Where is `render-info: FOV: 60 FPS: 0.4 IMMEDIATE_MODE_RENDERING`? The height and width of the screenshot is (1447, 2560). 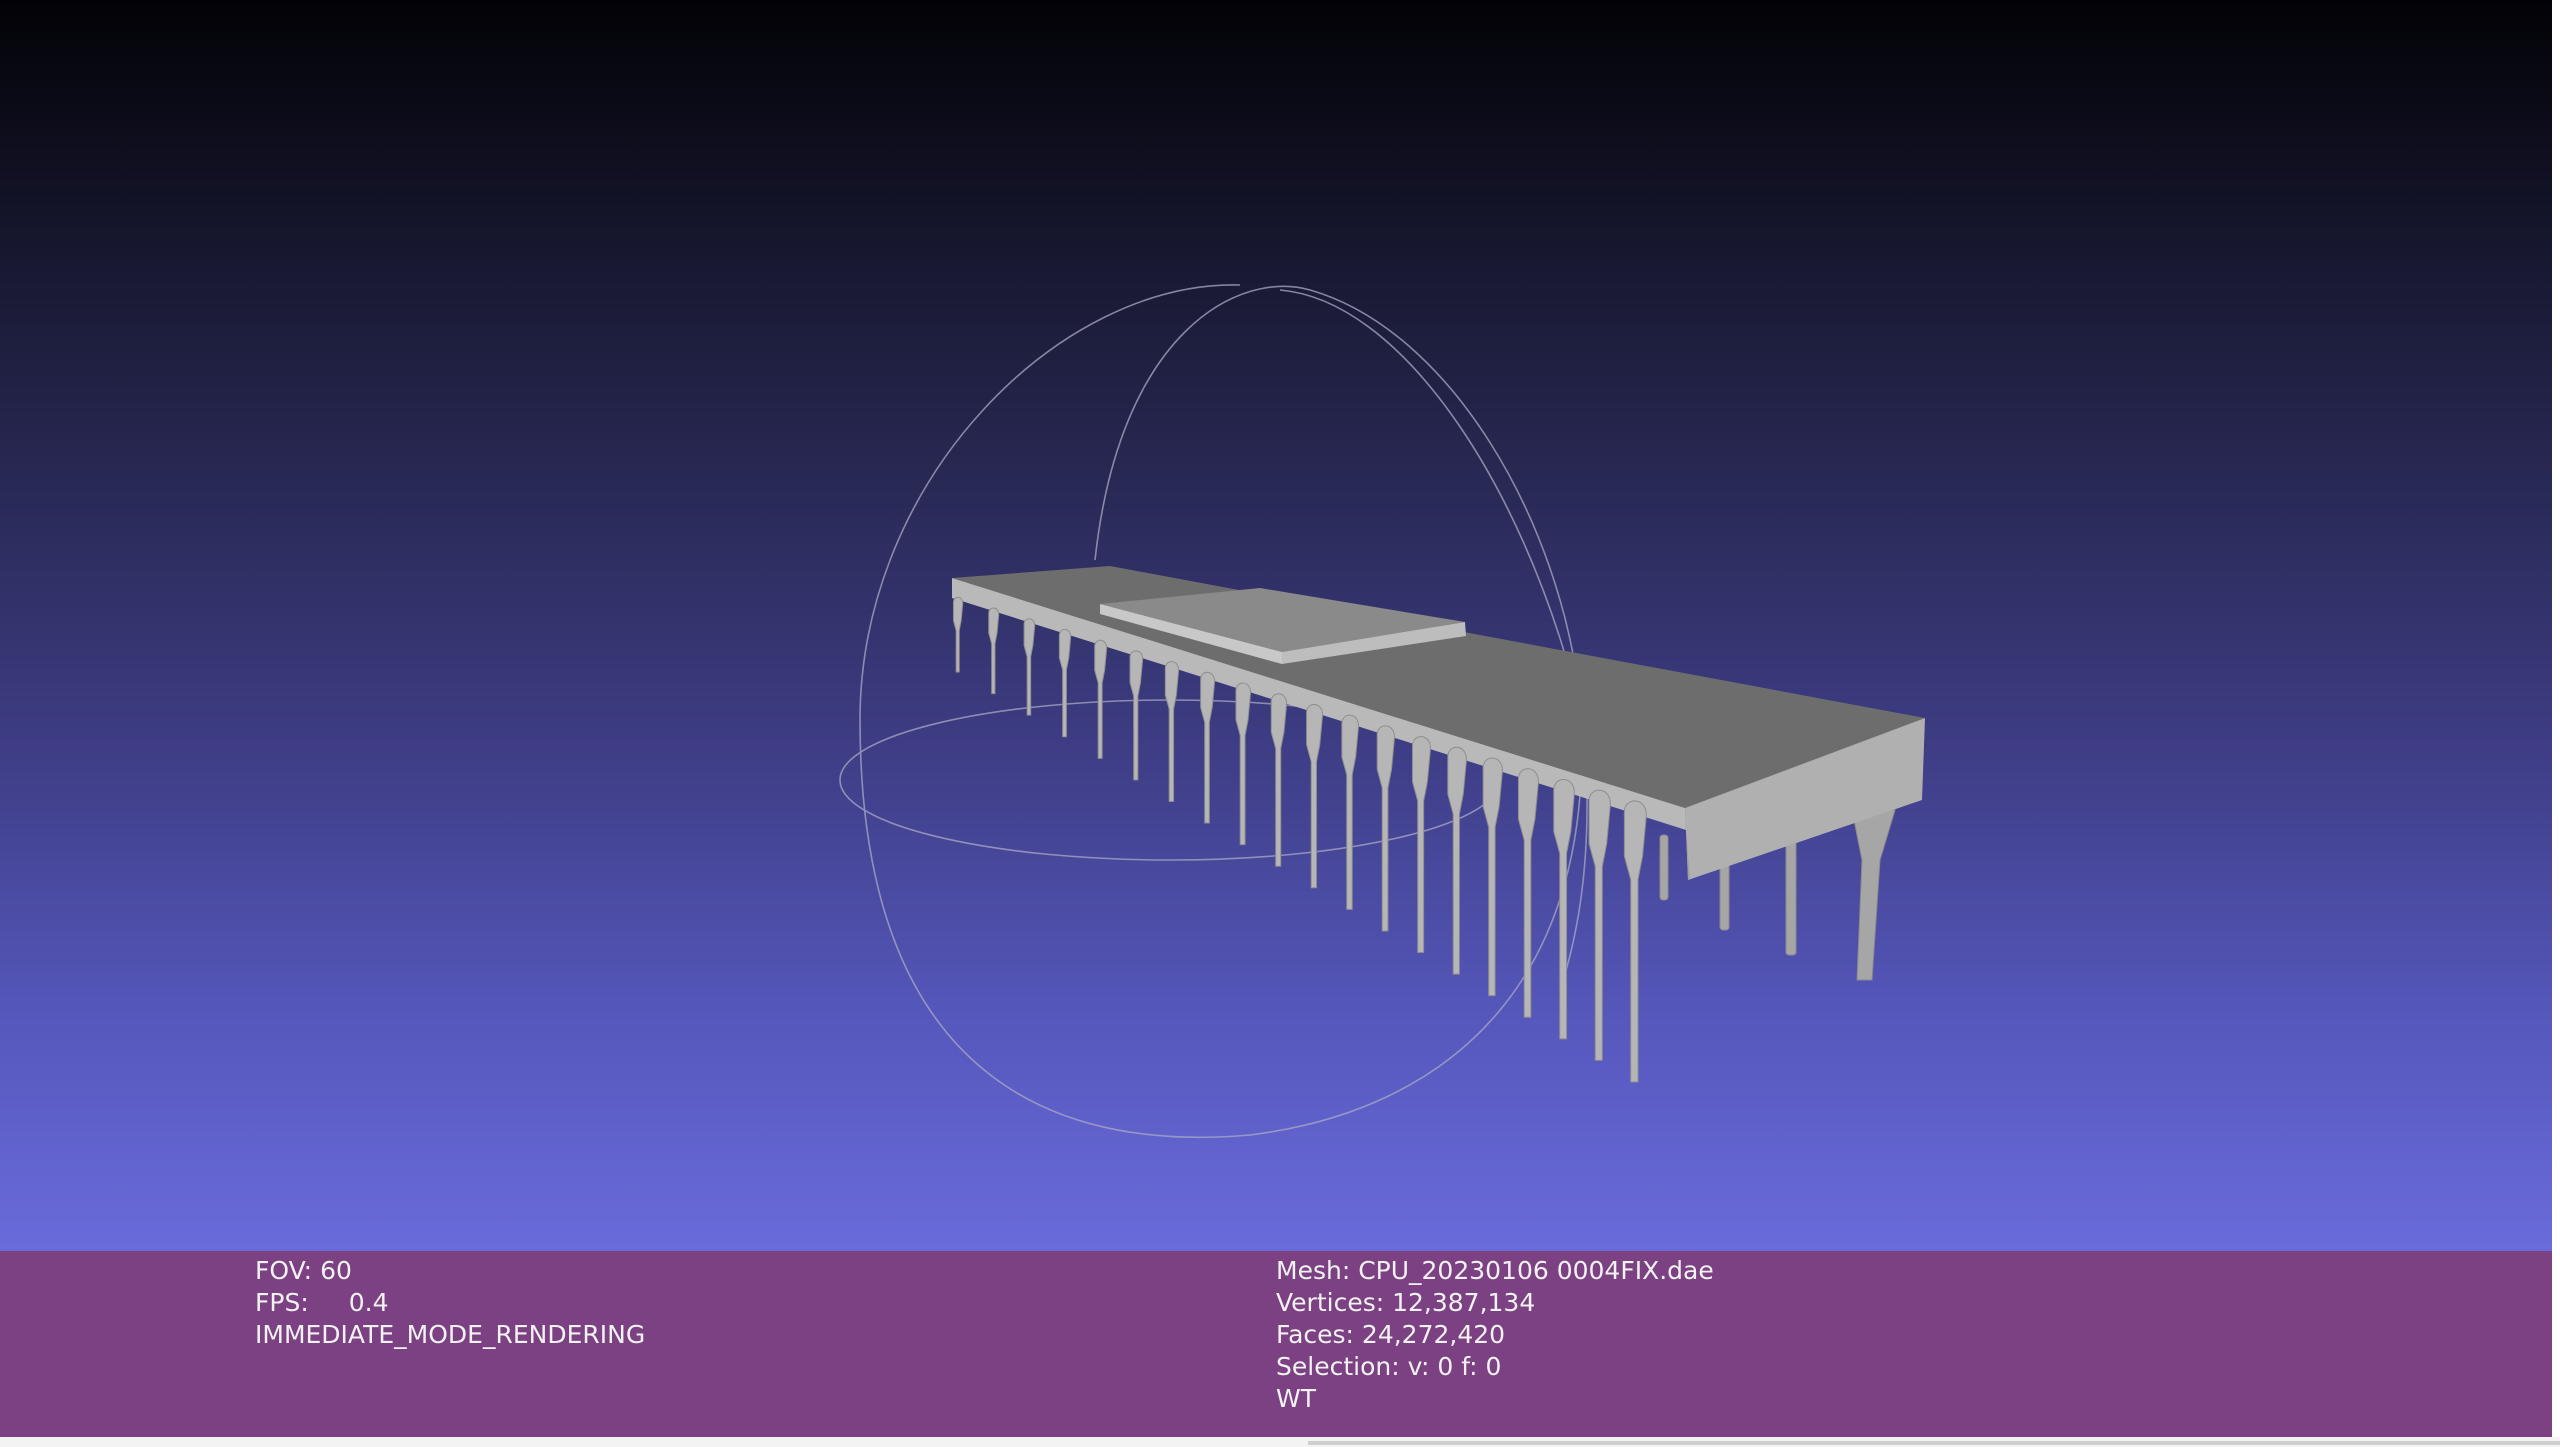 render-info: FOV: 60 FPS: 0.4 IMMEDIATE_MODE_RENDERING is located at coordinates (450, 1303).